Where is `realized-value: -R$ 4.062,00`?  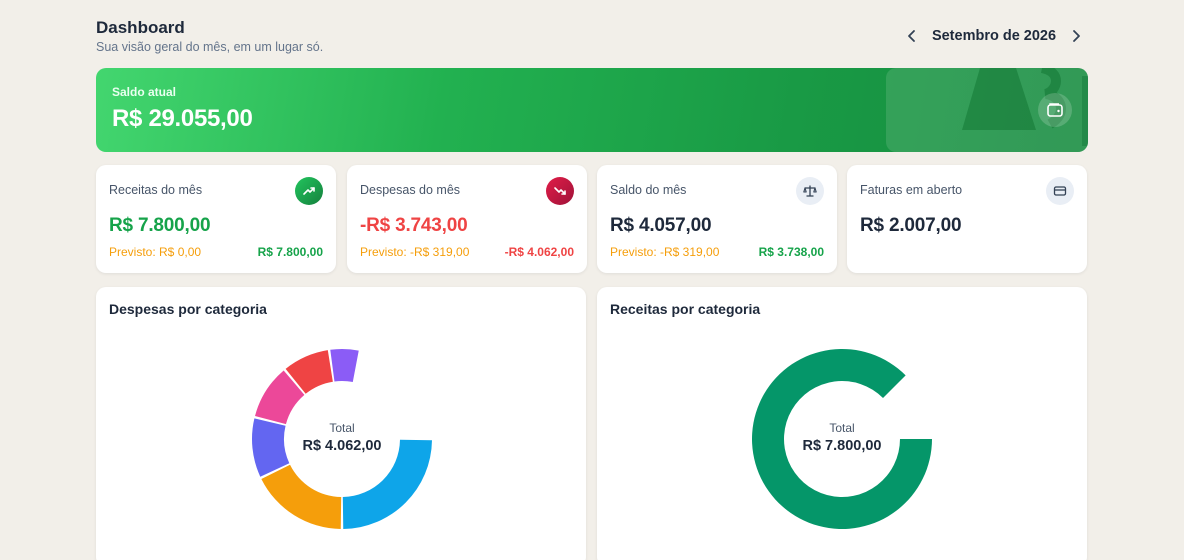
realized-value: -R$ 4.062,00 is located at coordinates (539, 252).